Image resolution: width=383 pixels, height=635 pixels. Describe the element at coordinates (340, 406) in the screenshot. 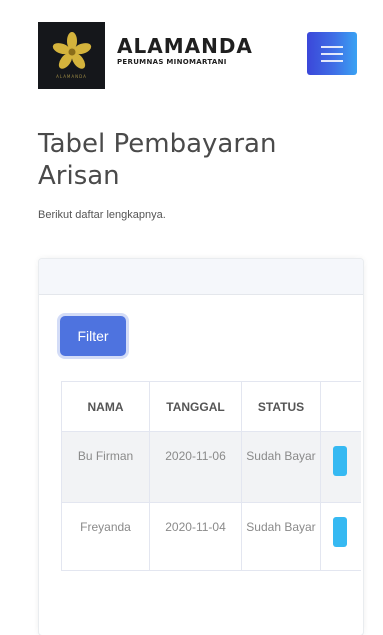

I see `column-header-action` at that location.